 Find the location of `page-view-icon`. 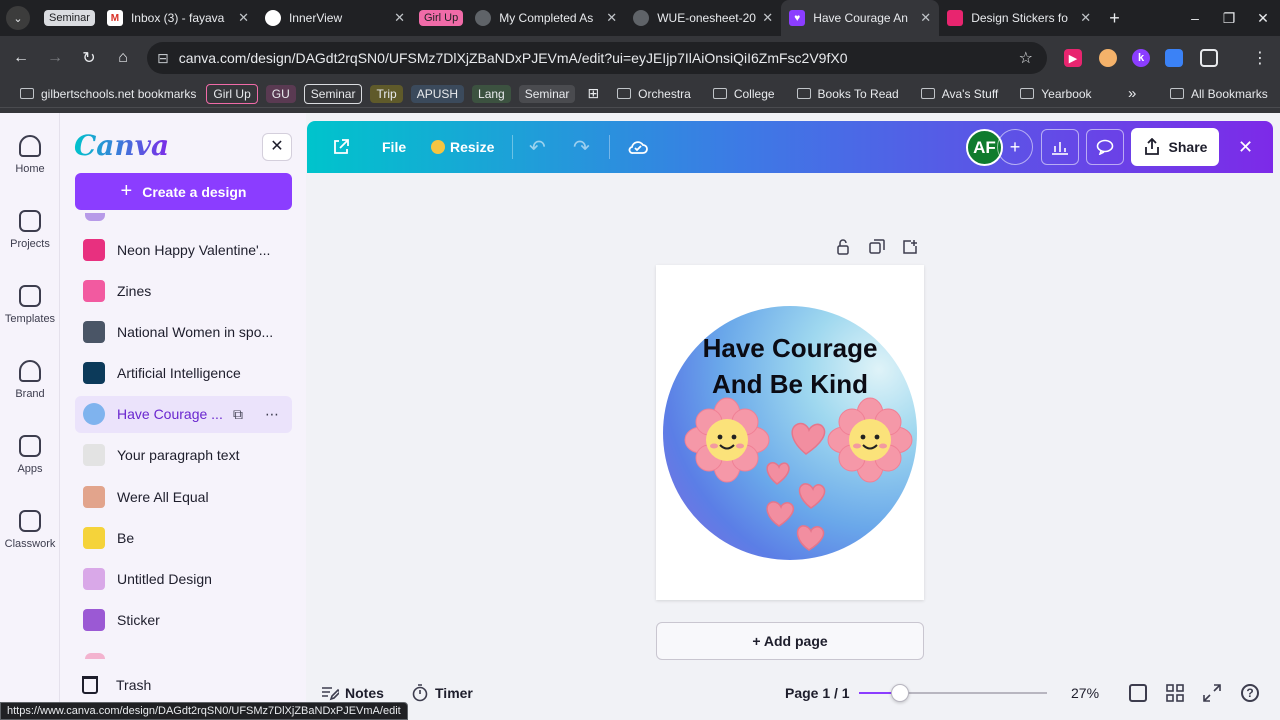

page-view-icon is located at coordinates (1138, 693).